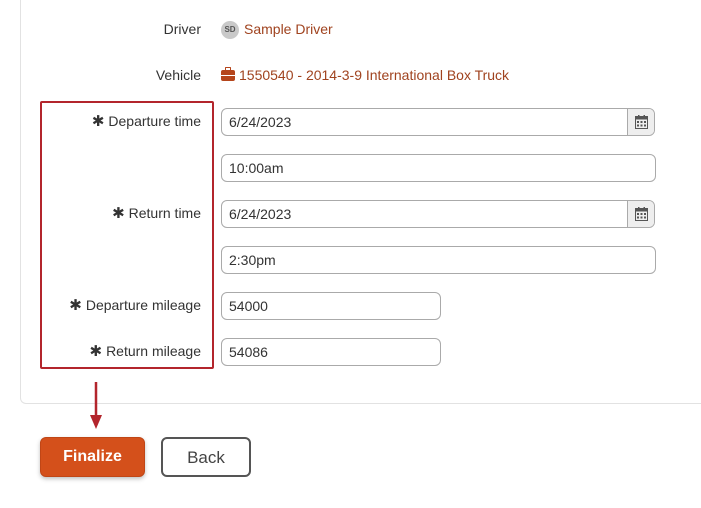 This screenshot has height=508, width=701. I want to click on departure-time-input, so click(438, 168).